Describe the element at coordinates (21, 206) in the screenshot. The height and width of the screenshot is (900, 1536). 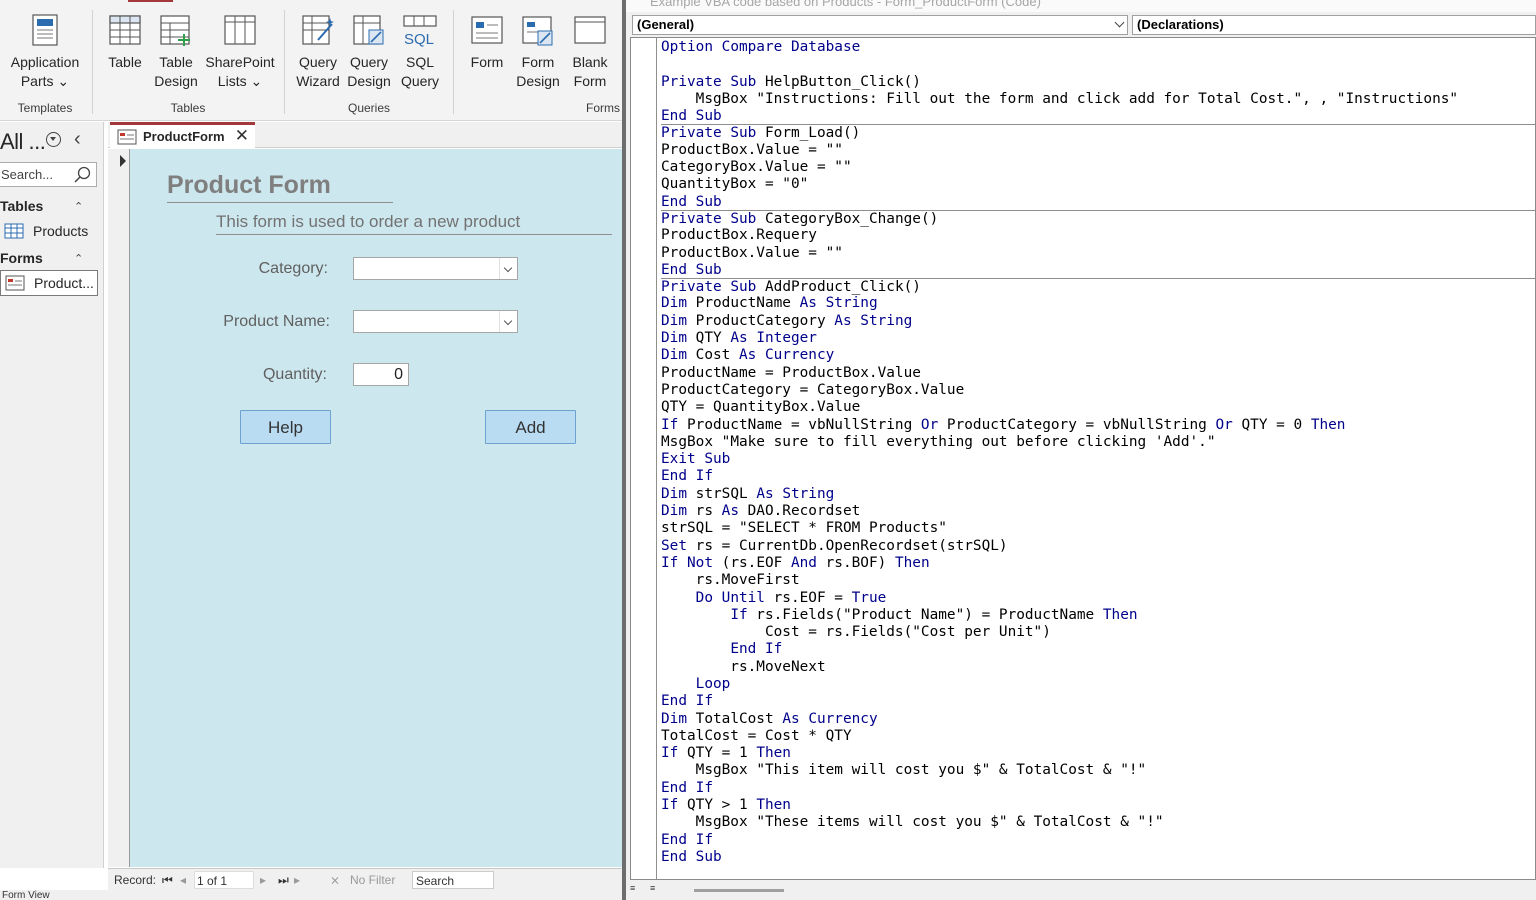
I see `nav-section-tables: Tables` at that location.